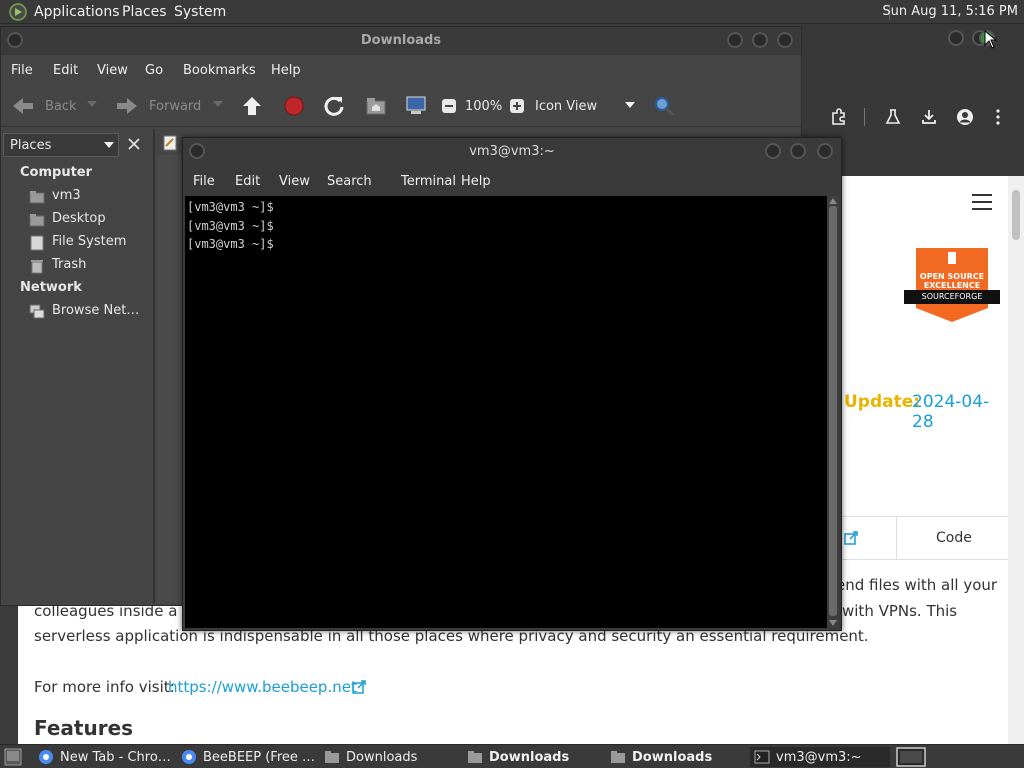 The width and height of the screenshot is (1024, 768). I want to click on term-menu-file: File, so click(204, 181).